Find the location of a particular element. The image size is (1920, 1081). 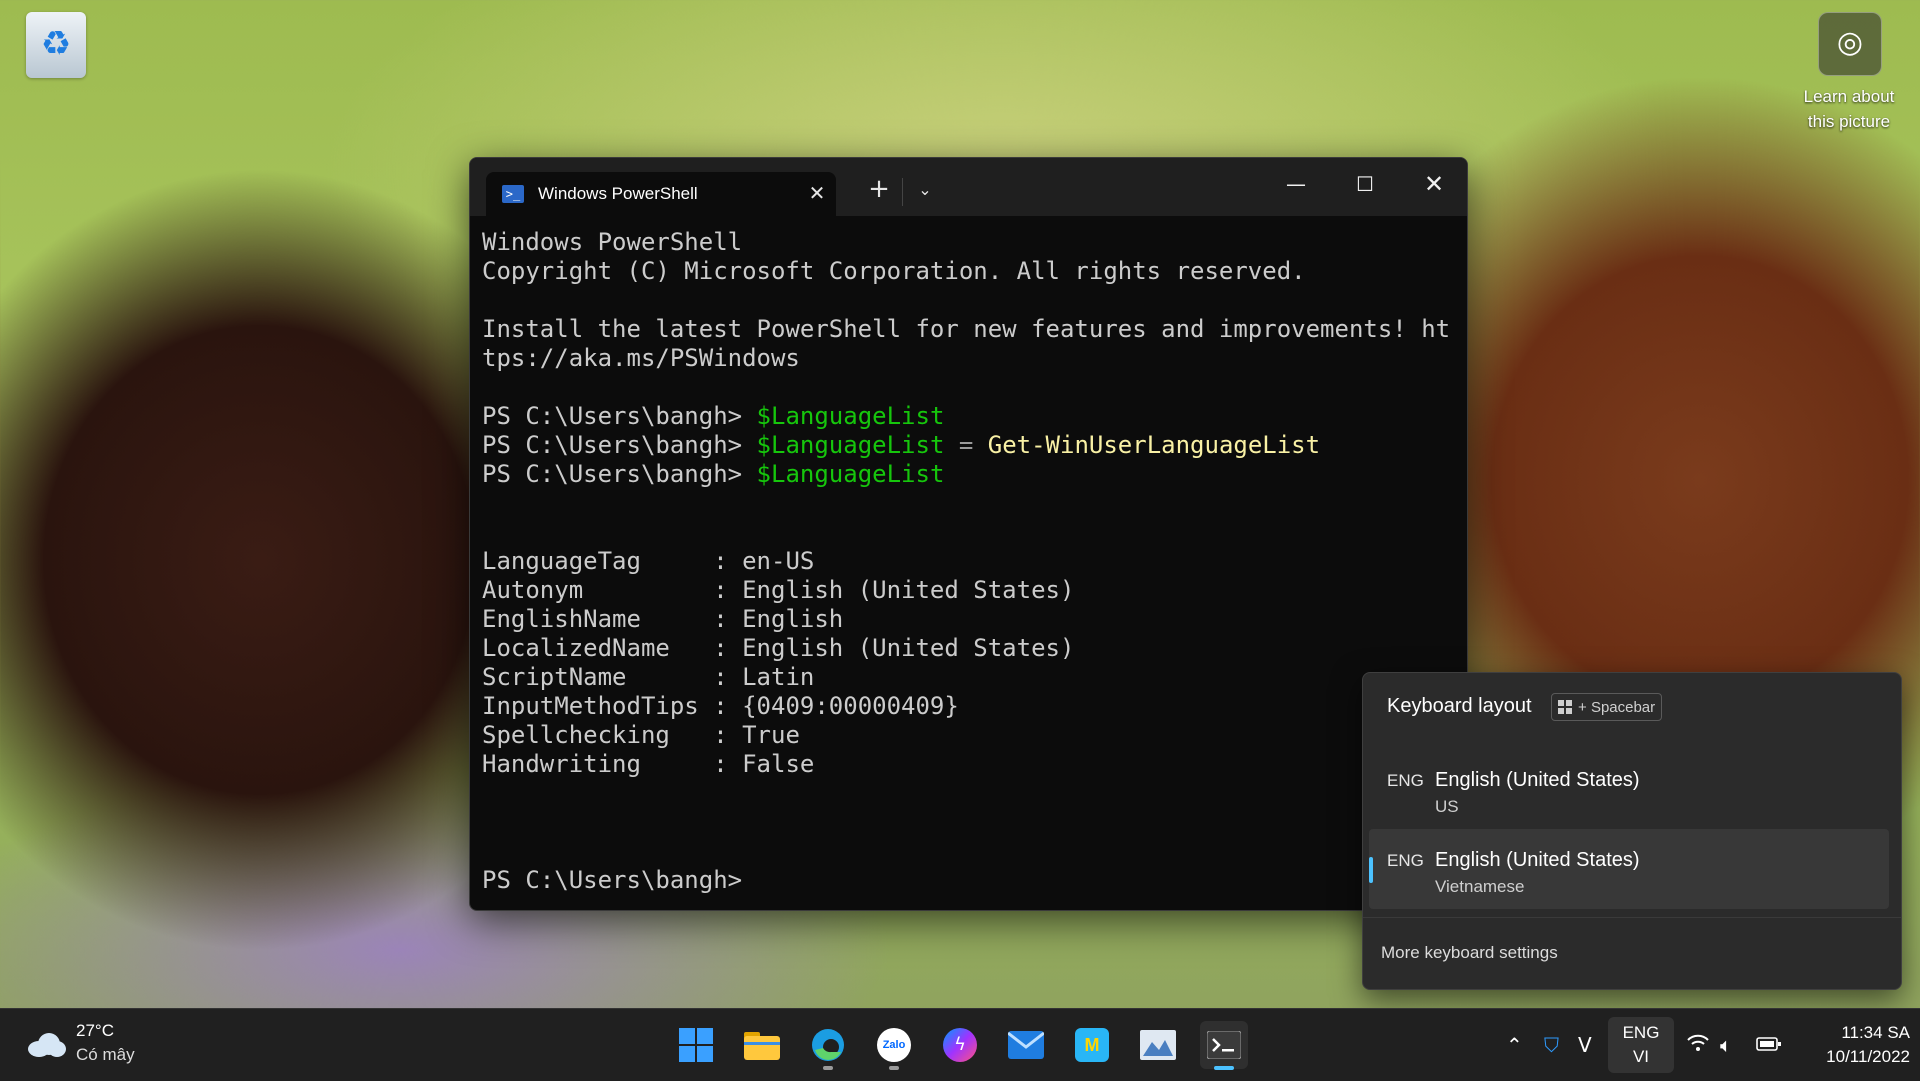

weather-temperature: 27°C is located at coordinates (95, 1031).